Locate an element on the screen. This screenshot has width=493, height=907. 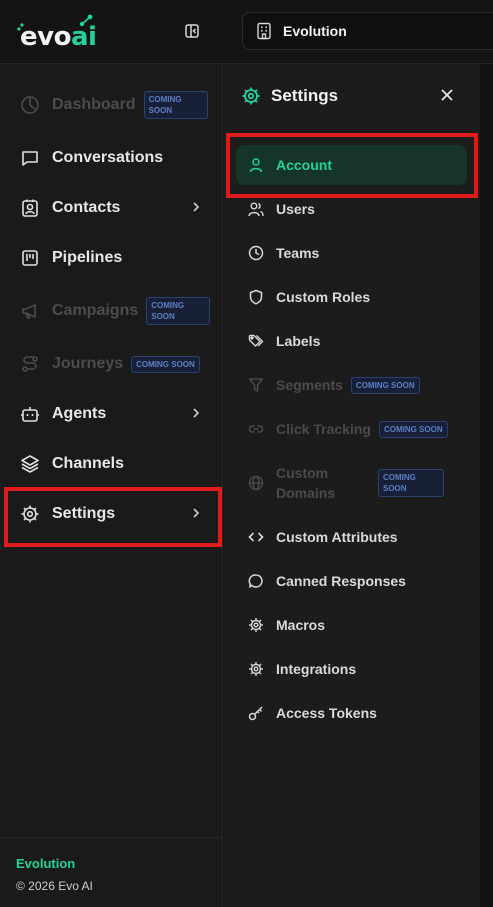
sidebar-item-contacts: Contacts is located at coordinates (111, 208).